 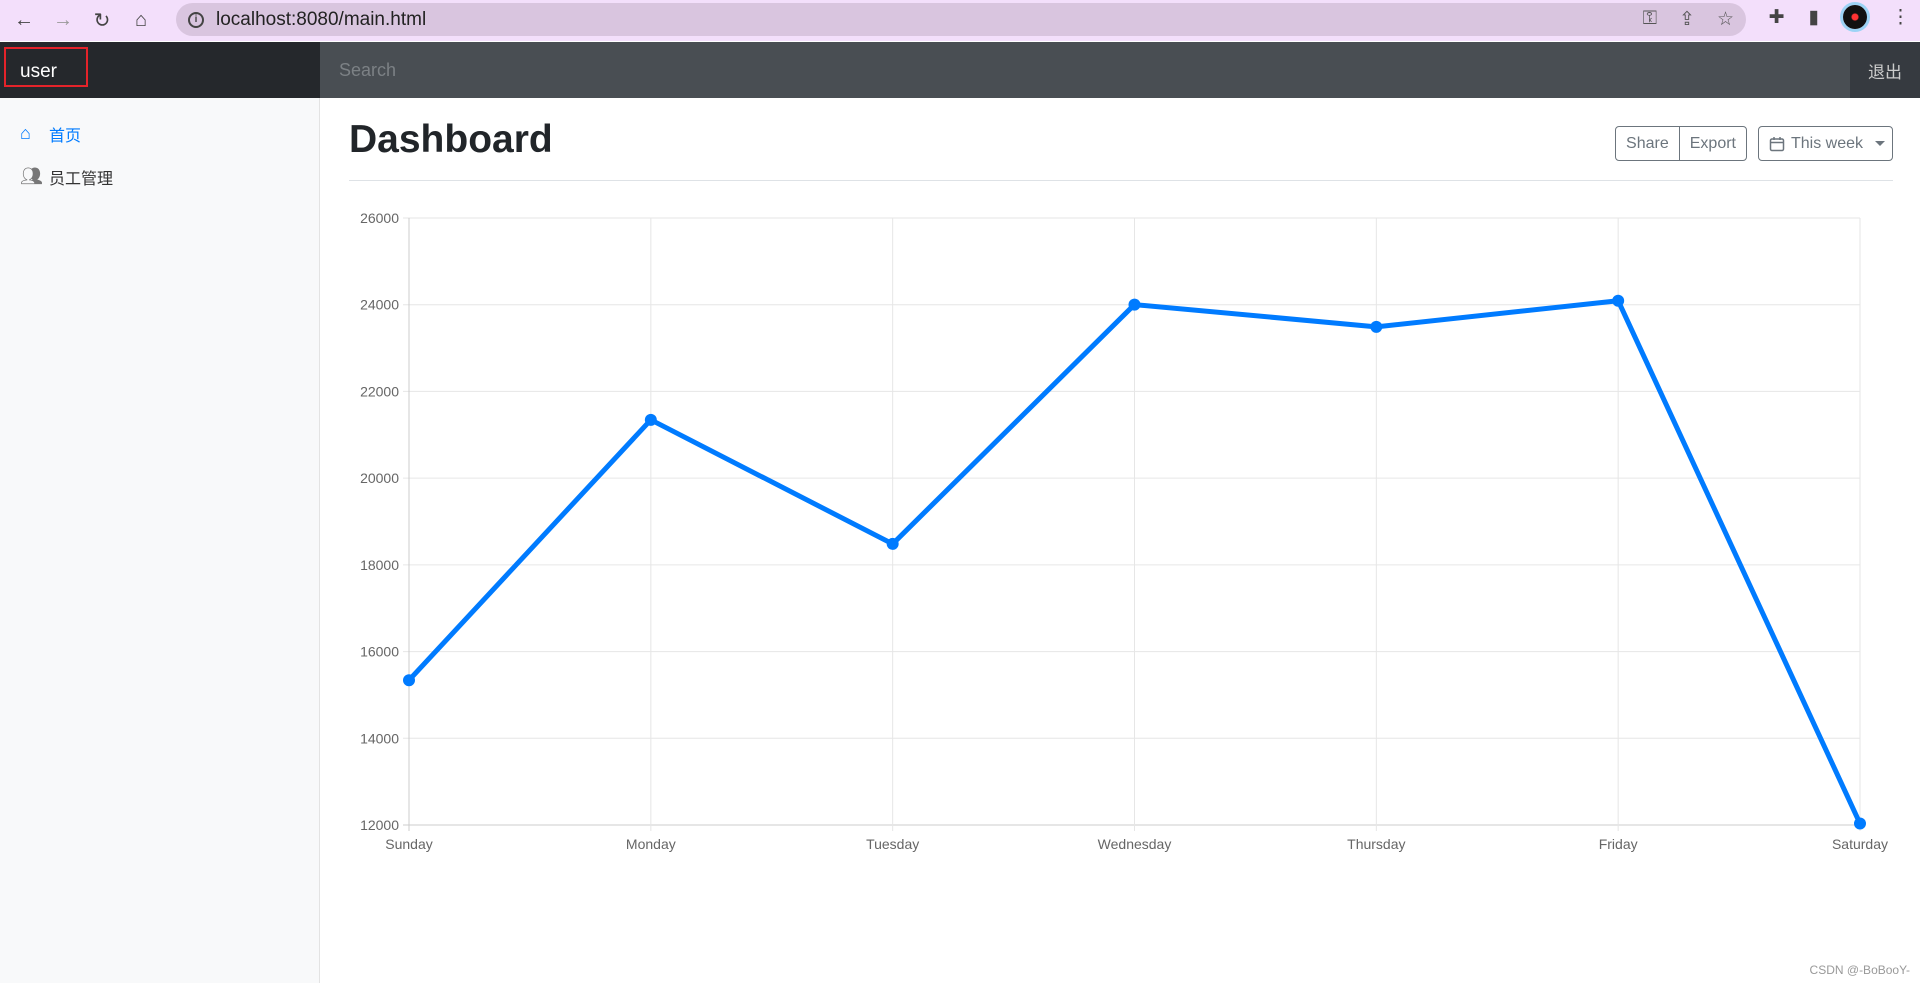 What do you see at coordinates (1777, 143) in the screenshot?
I see `calendar-icon` at bounding box center [1777, 143].